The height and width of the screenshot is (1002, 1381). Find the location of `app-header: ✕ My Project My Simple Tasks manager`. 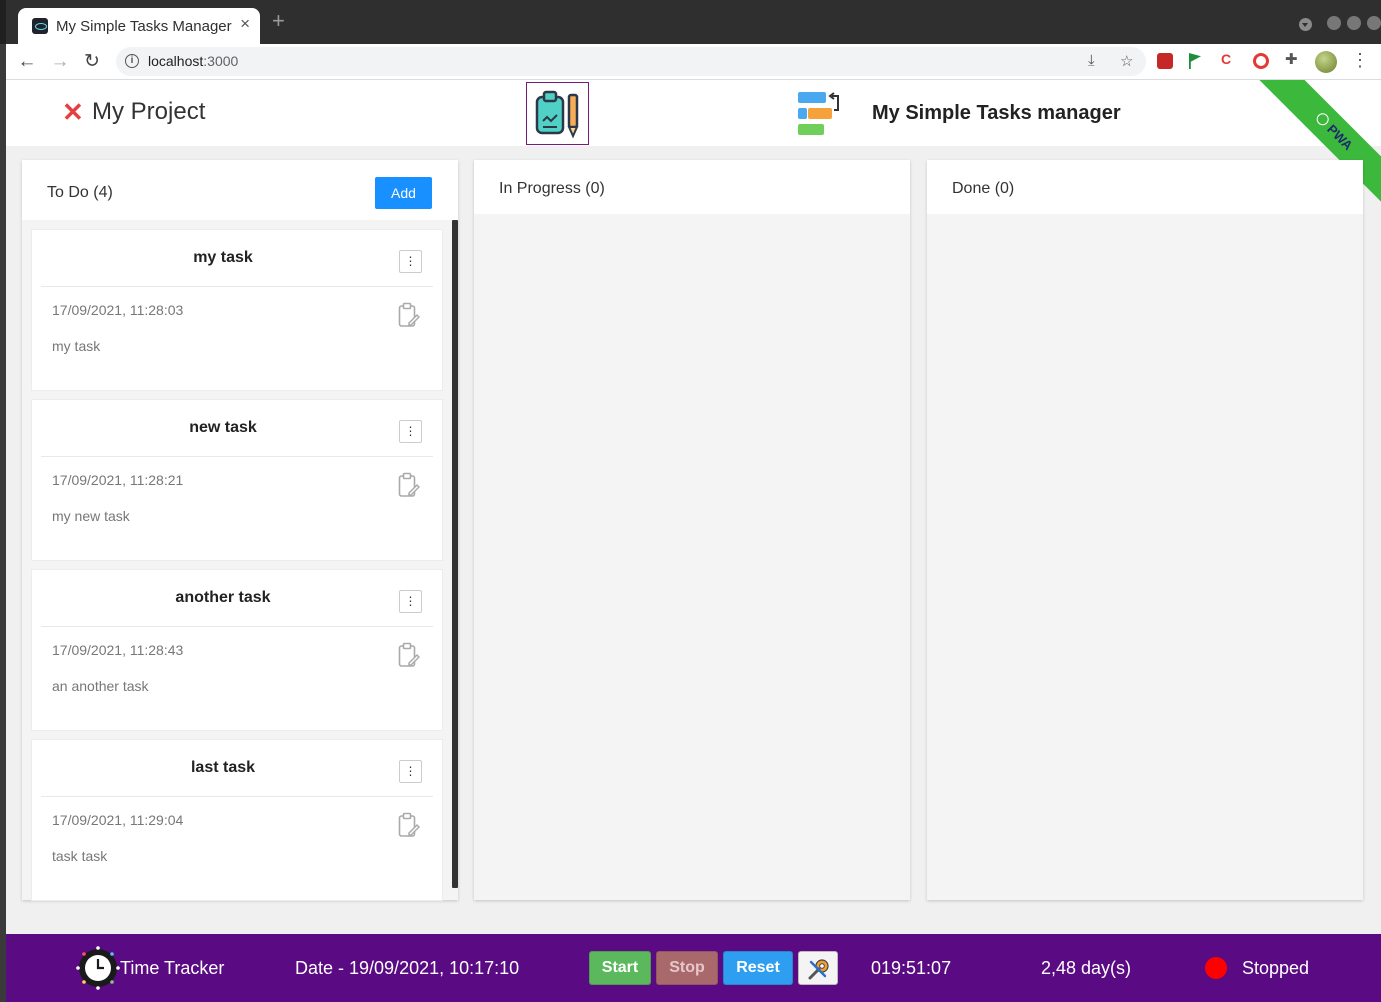

app-header: ✕ My Project My Simple Tasks manager is located at coordinates (693, 113).